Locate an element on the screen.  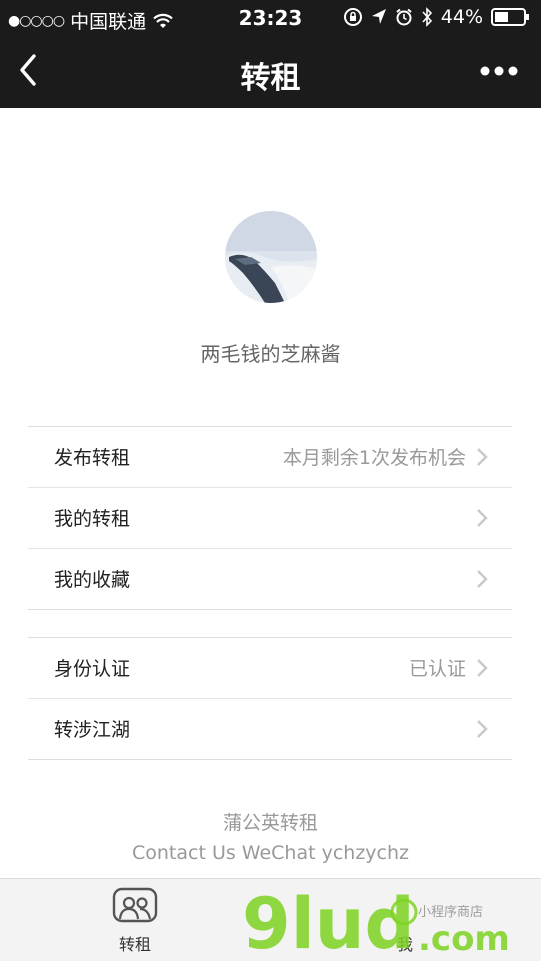
menu-item-value: 已认证 is located at coordinates (437, 669).